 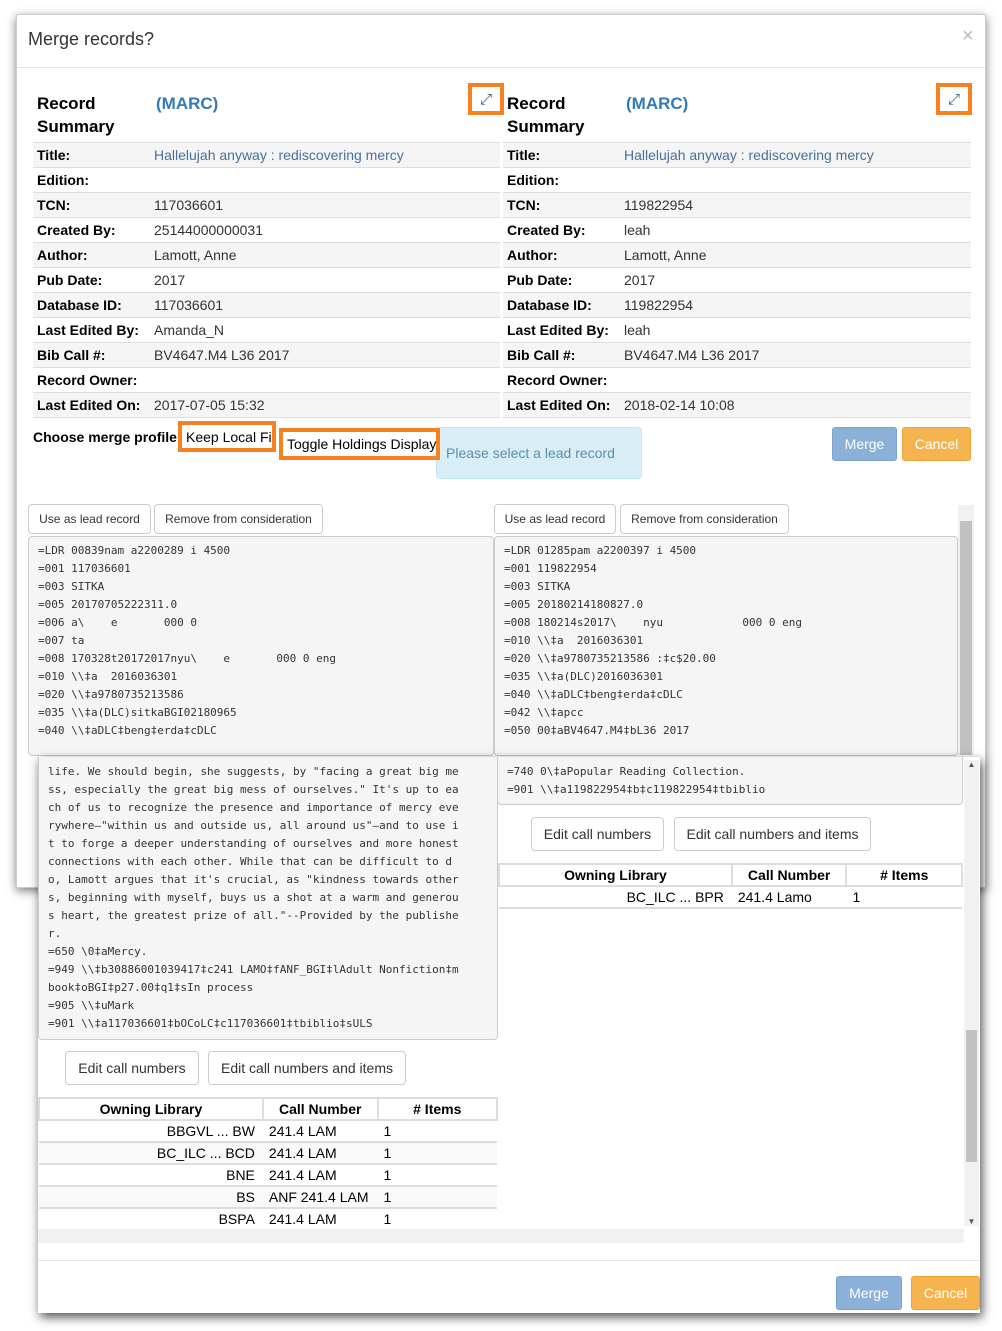 I want to click on edit-call-numbers-right: Edit call numbers, so click(x=597, y=834).